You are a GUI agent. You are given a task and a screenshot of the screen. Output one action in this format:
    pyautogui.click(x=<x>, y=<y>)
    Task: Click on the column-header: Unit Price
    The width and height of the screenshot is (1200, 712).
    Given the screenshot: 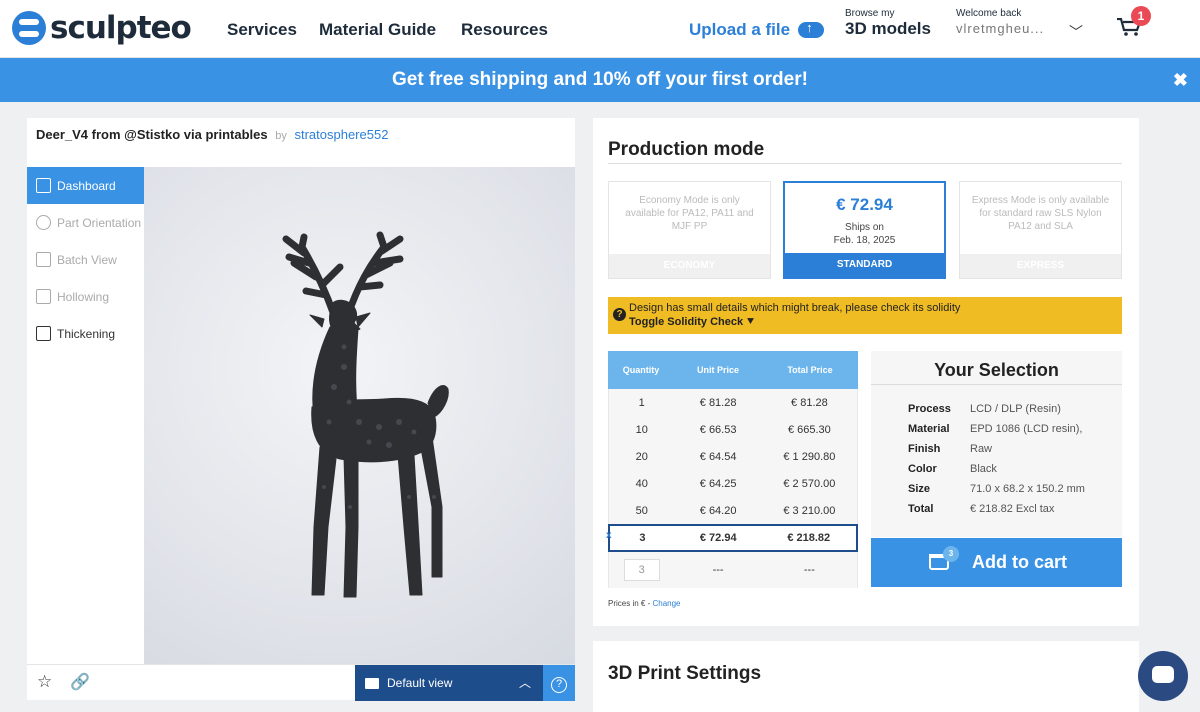 What is the action you would take?
    pyautogui.click(x=717, y=370)
    